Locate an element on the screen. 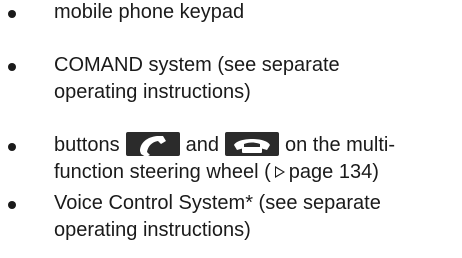 This screenshot has width=462, height=258. text-line: function steering wheel ( page 134) is located at coordinates (256, 172).